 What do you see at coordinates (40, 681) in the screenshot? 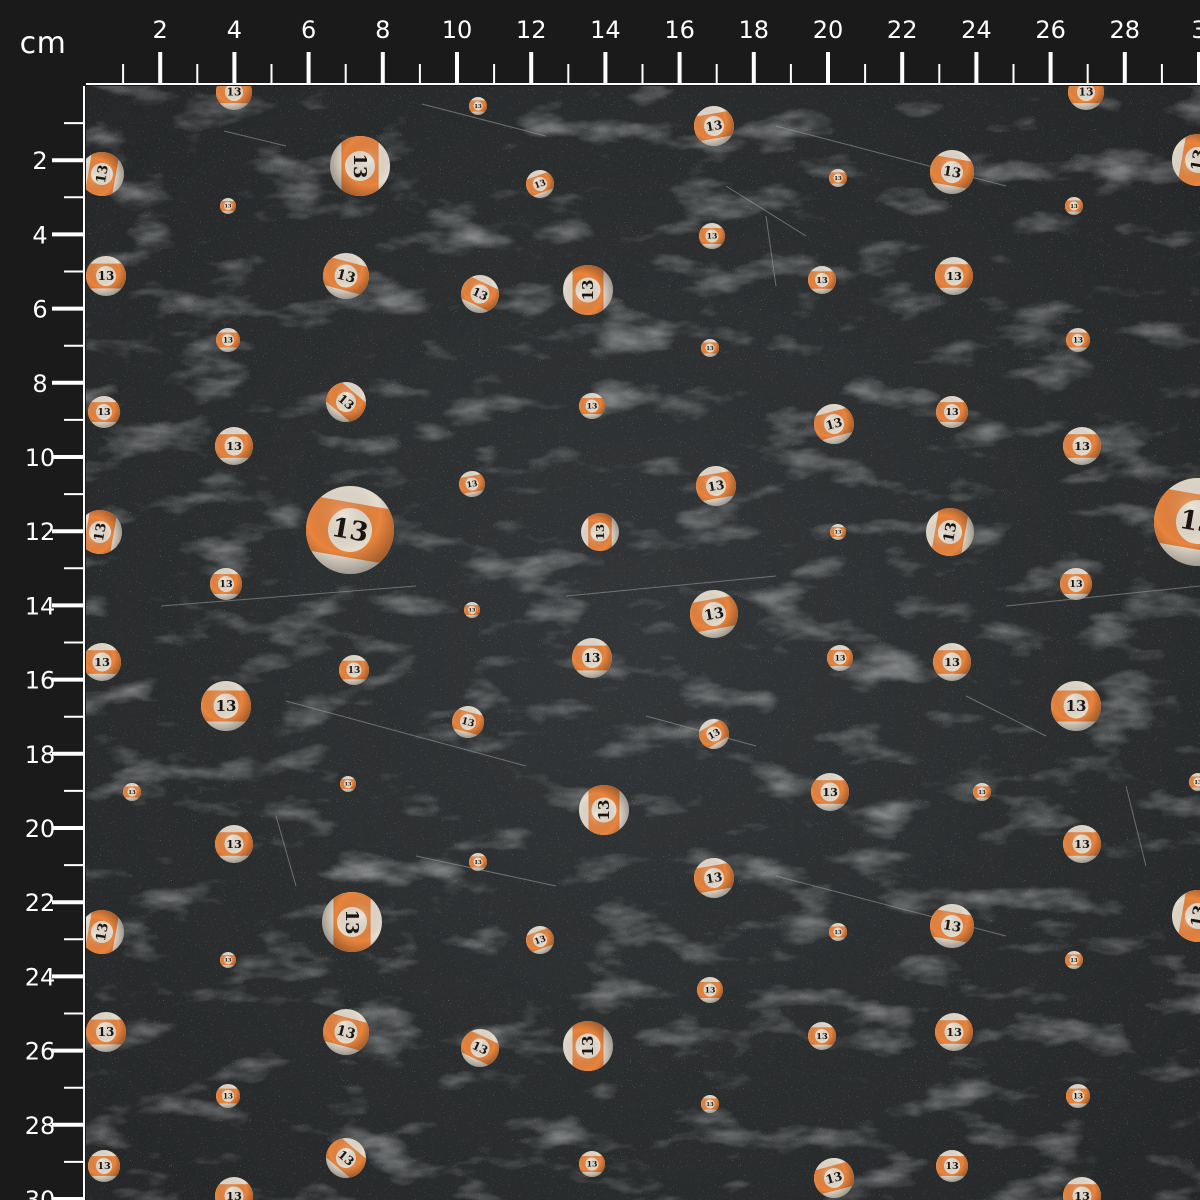
I see `ruler-left-label: 16` at bounding box center [40, 681].